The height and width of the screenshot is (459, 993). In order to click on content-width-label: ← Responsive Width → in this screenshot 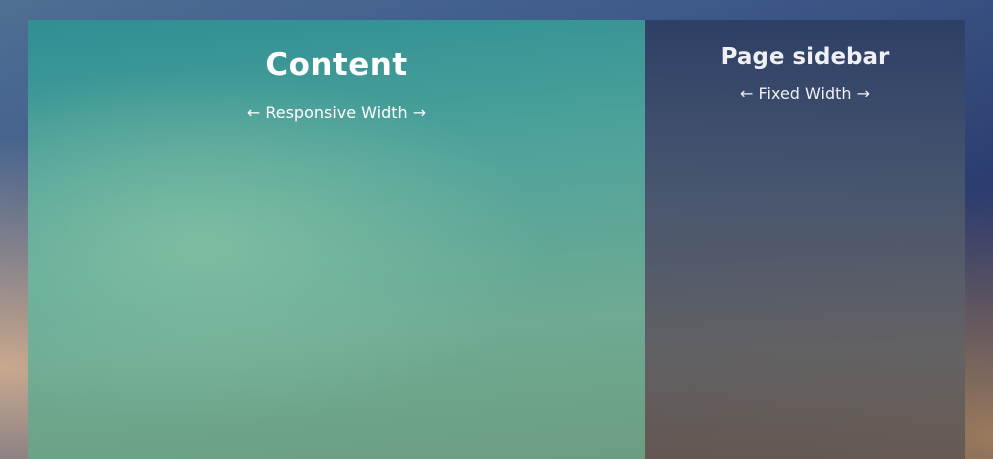, I will do `click(336, 112)`.